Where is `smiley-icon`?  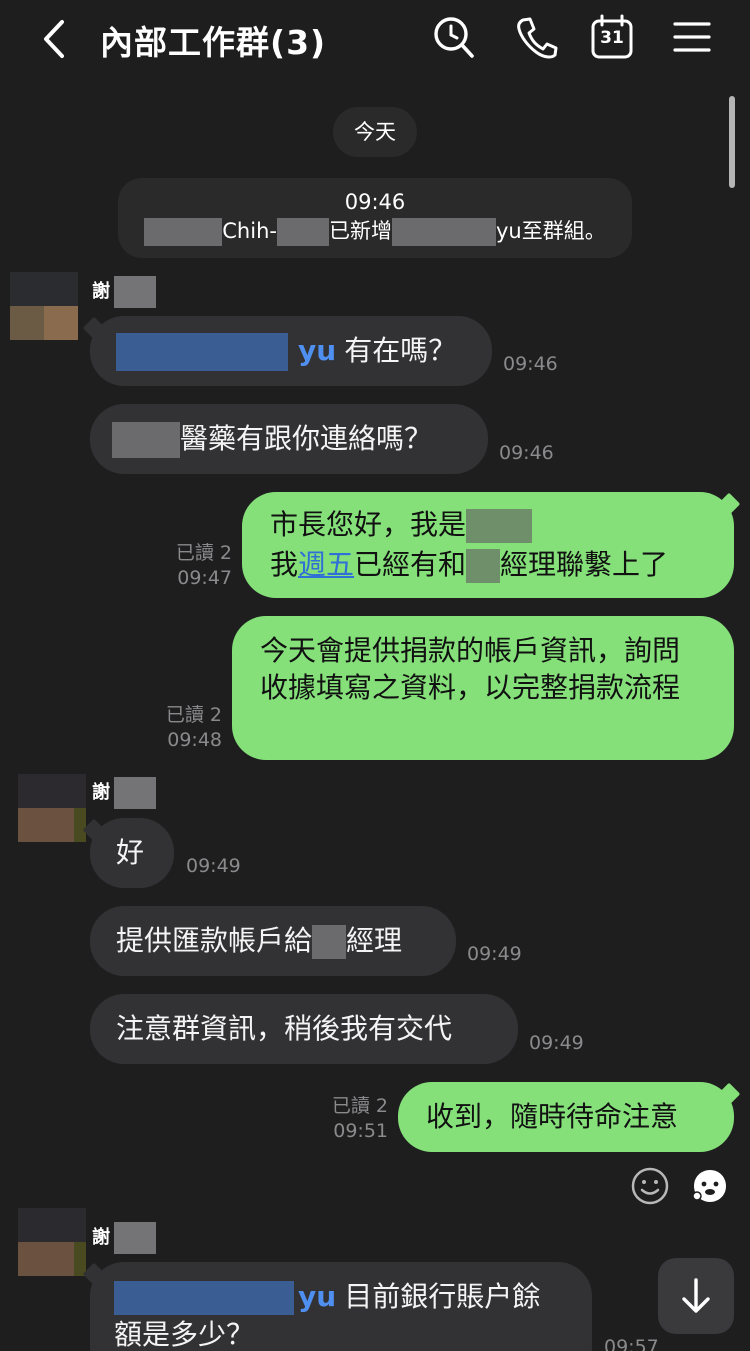
smiley-icon is located at coordinates (650, 1186).